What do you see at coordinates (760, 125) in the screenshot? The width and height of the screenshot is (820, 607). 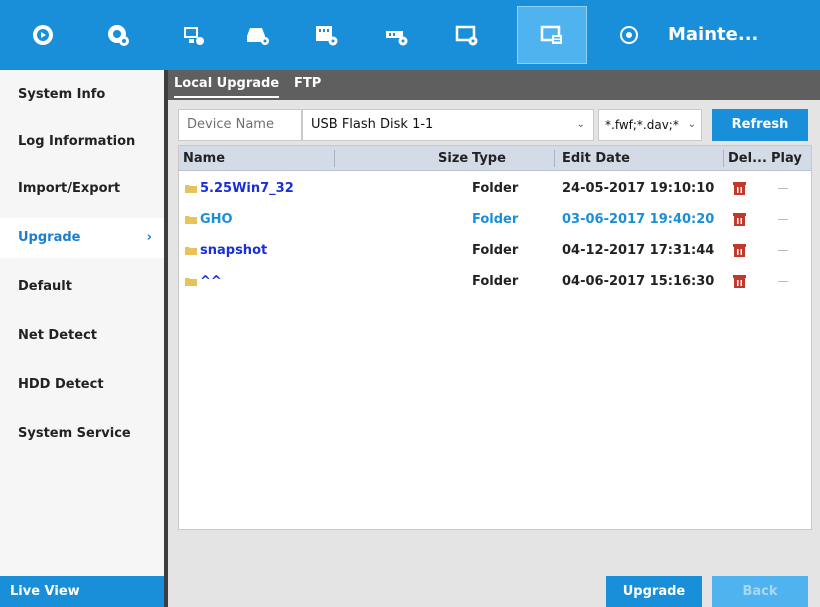 I see `refresh-button: Refresh` at bounding box center [760, 125].